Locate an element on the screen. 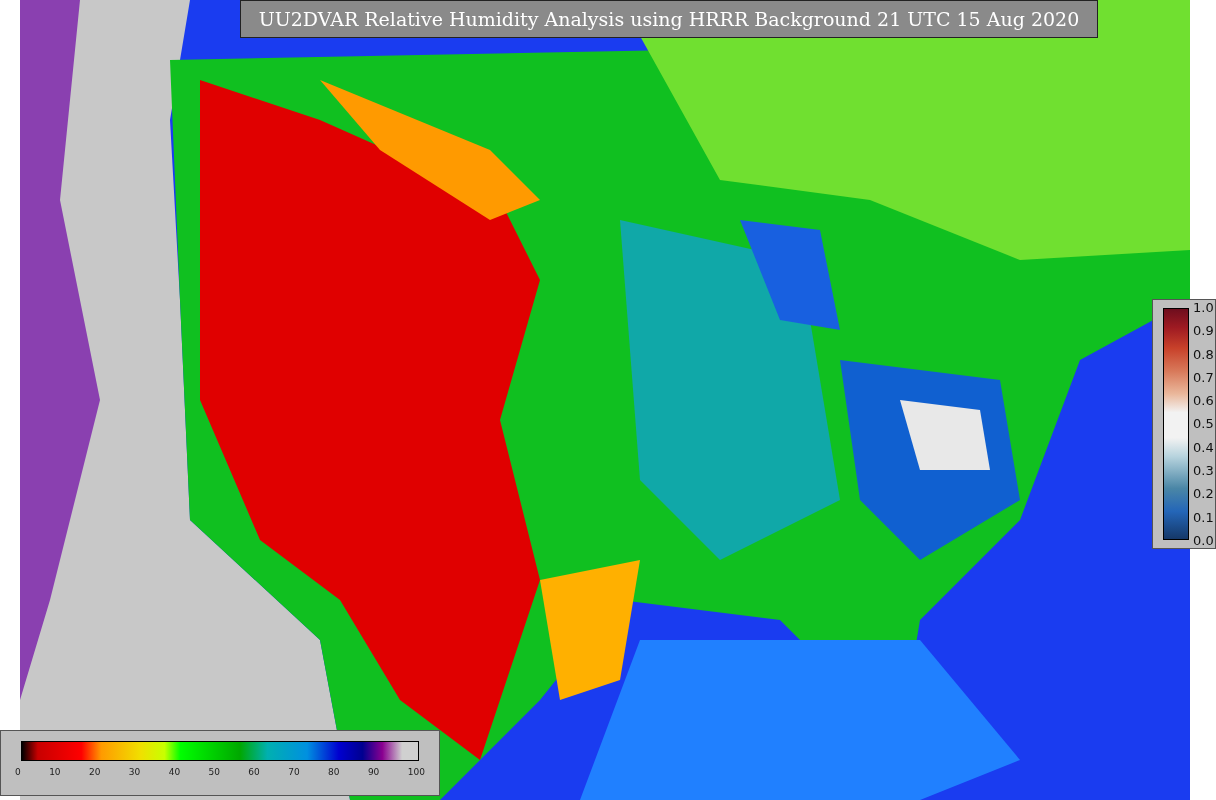 This screenshot has width=1216, height=800. tick-label: 40 is located at coordinates (174, 772).